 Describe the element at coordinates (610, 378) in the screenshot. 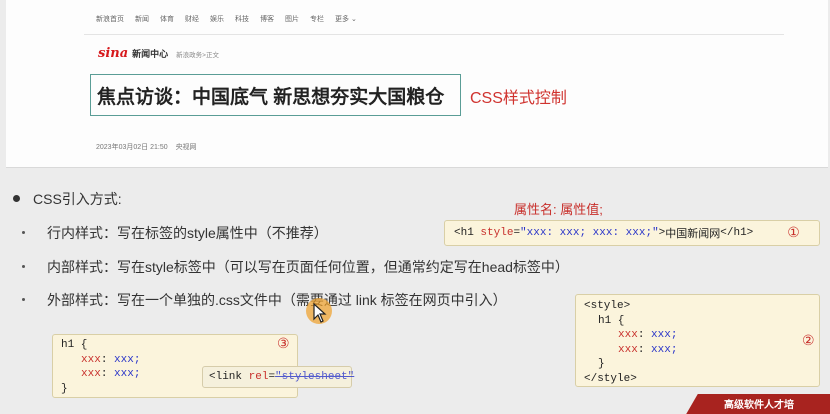

I see `code-line: </style>` at that location.